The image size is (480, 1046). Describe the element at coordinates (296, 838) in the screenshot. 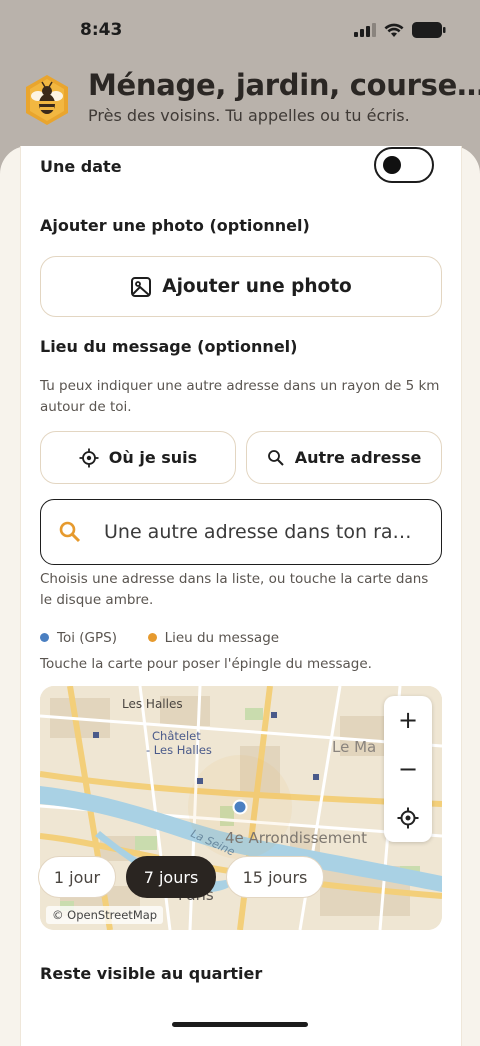

I see `map-label-arrondissement: 4e Arrondissement` at that location.